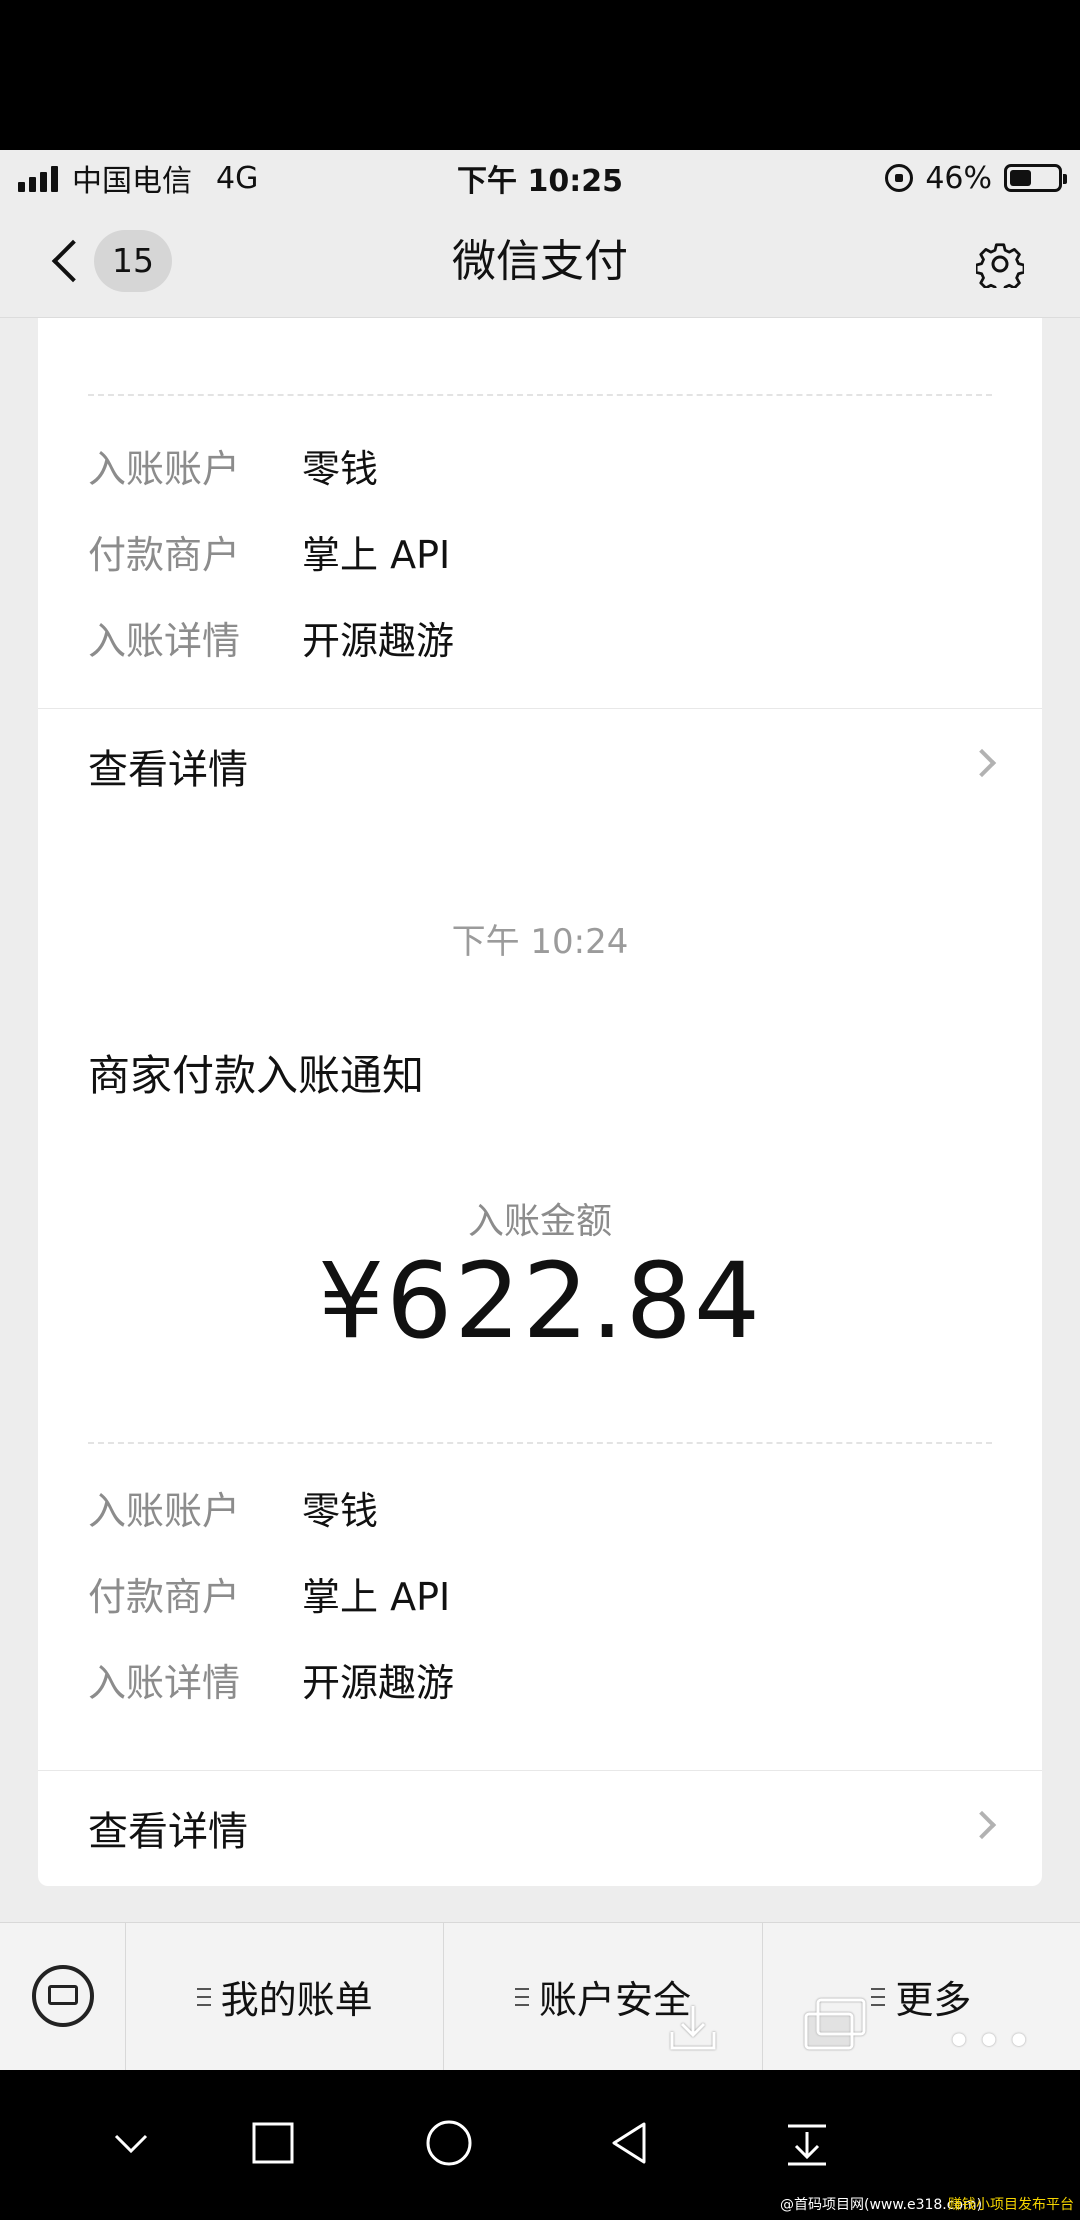 This screenshot has width=1080, height=2220. Describe the element at coordinates (1011, 2205) in the screenshot. I see `watermark-right: 赚钱小项目发布平台` at that location.